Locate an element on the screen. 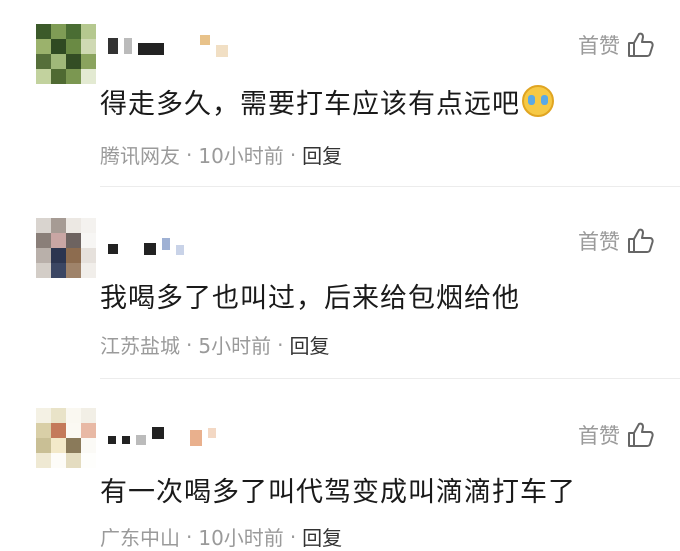 The image size is (680, 551). comment-text: 我喝多了也叫过，后来给包烟给他 is located at coordinates (310, 295).